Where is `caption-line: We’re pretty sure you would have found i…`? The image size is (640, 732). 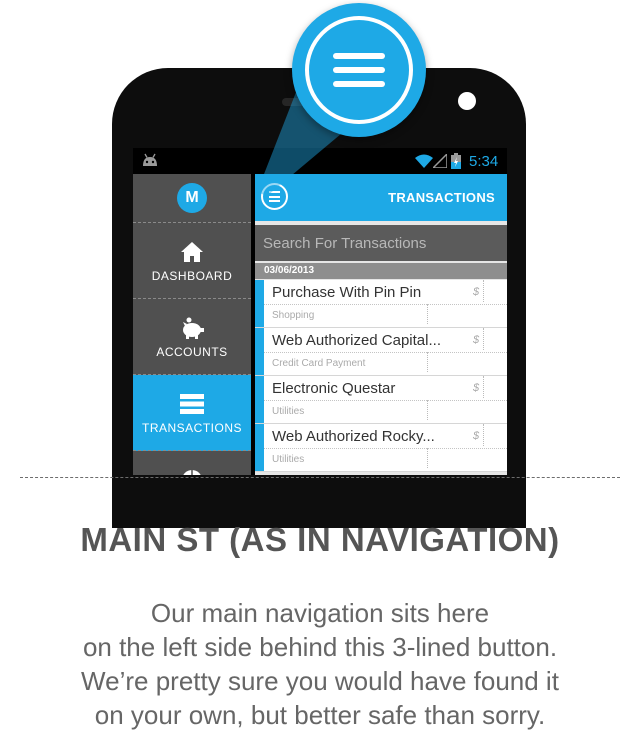 caption-line: We’re pretty sure you would have found i… is located at coordinates (320, 681).